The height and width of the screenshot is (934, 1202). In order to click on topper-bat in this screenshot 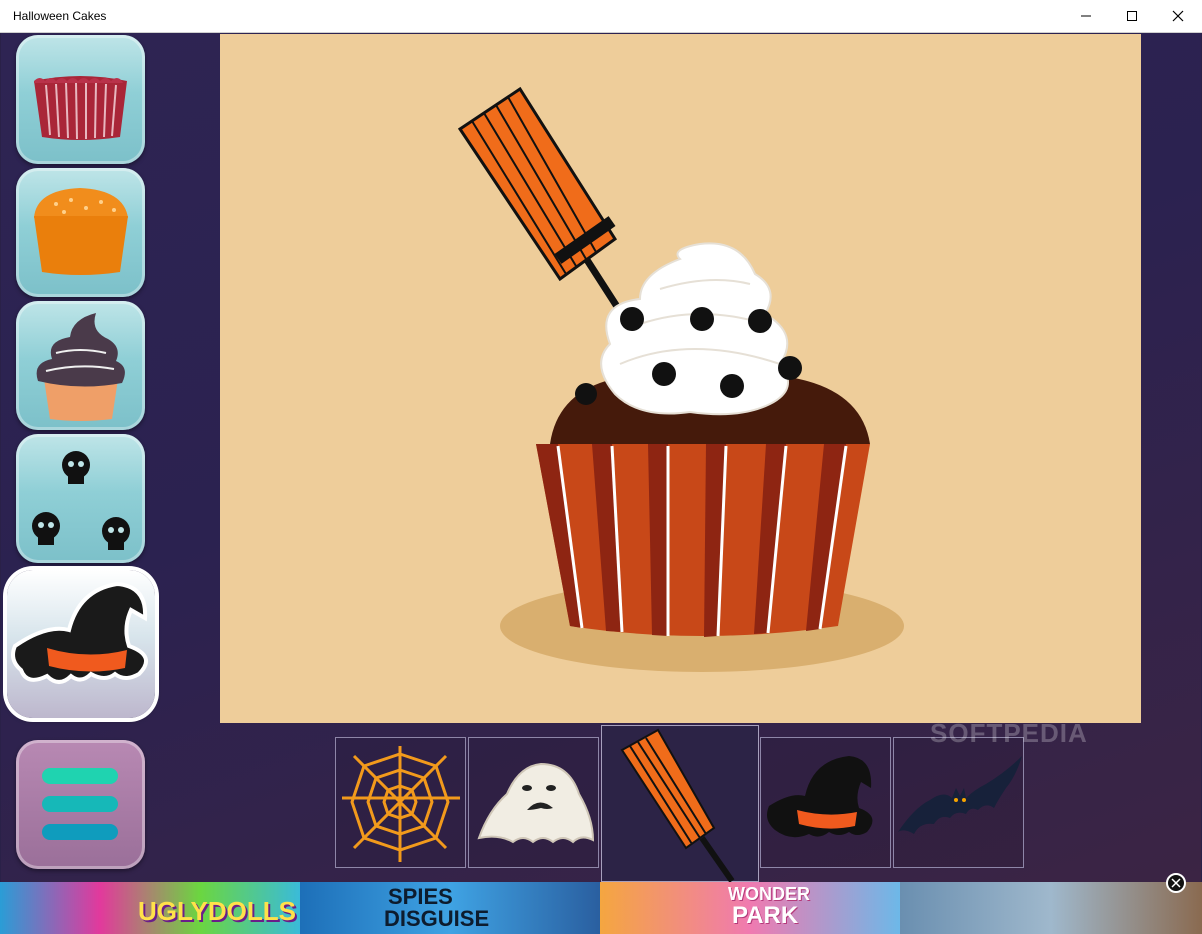, I will do `click(958, 802)`.